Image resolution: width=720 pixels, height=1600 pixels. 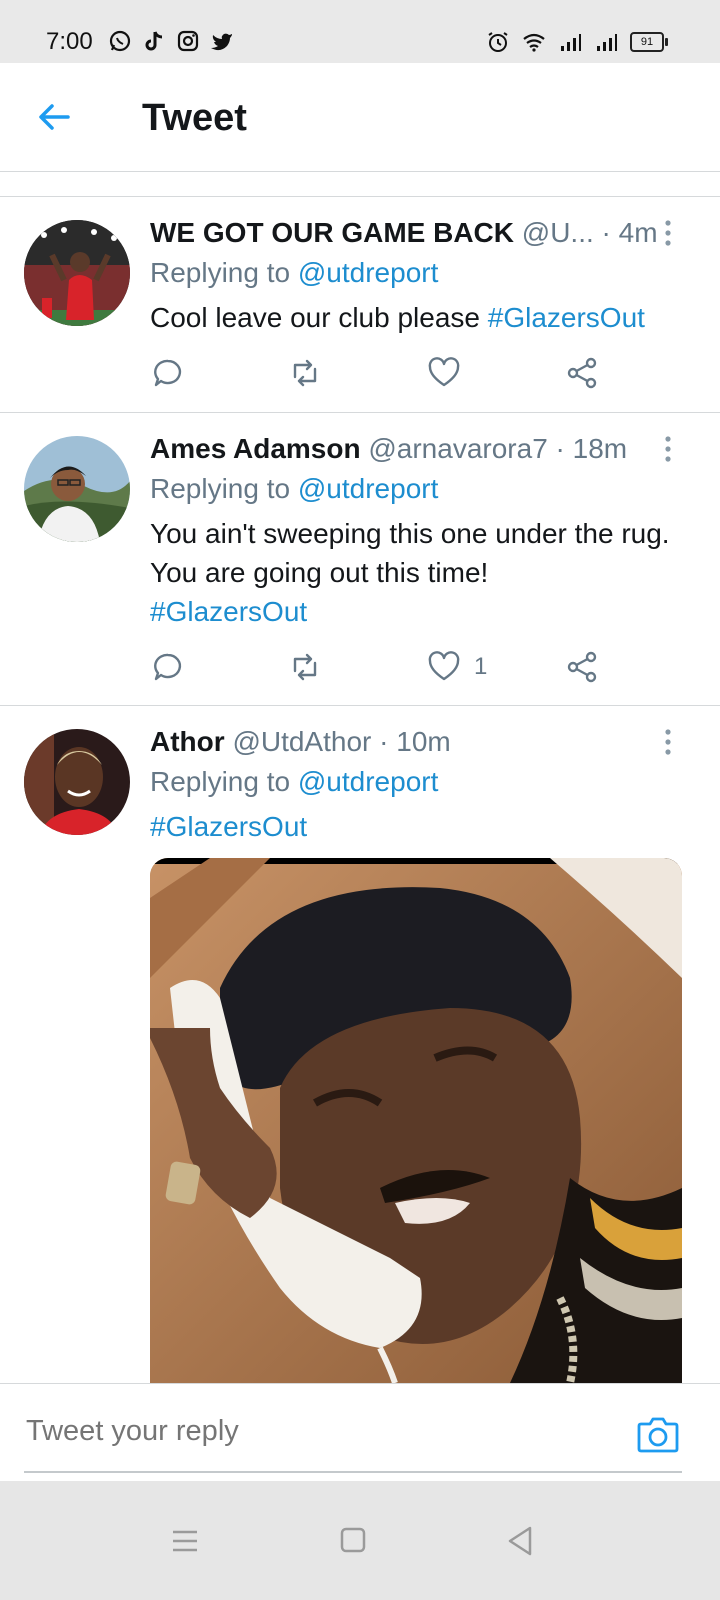 I want to click on alarm-icon, so click(x=498, y=42).